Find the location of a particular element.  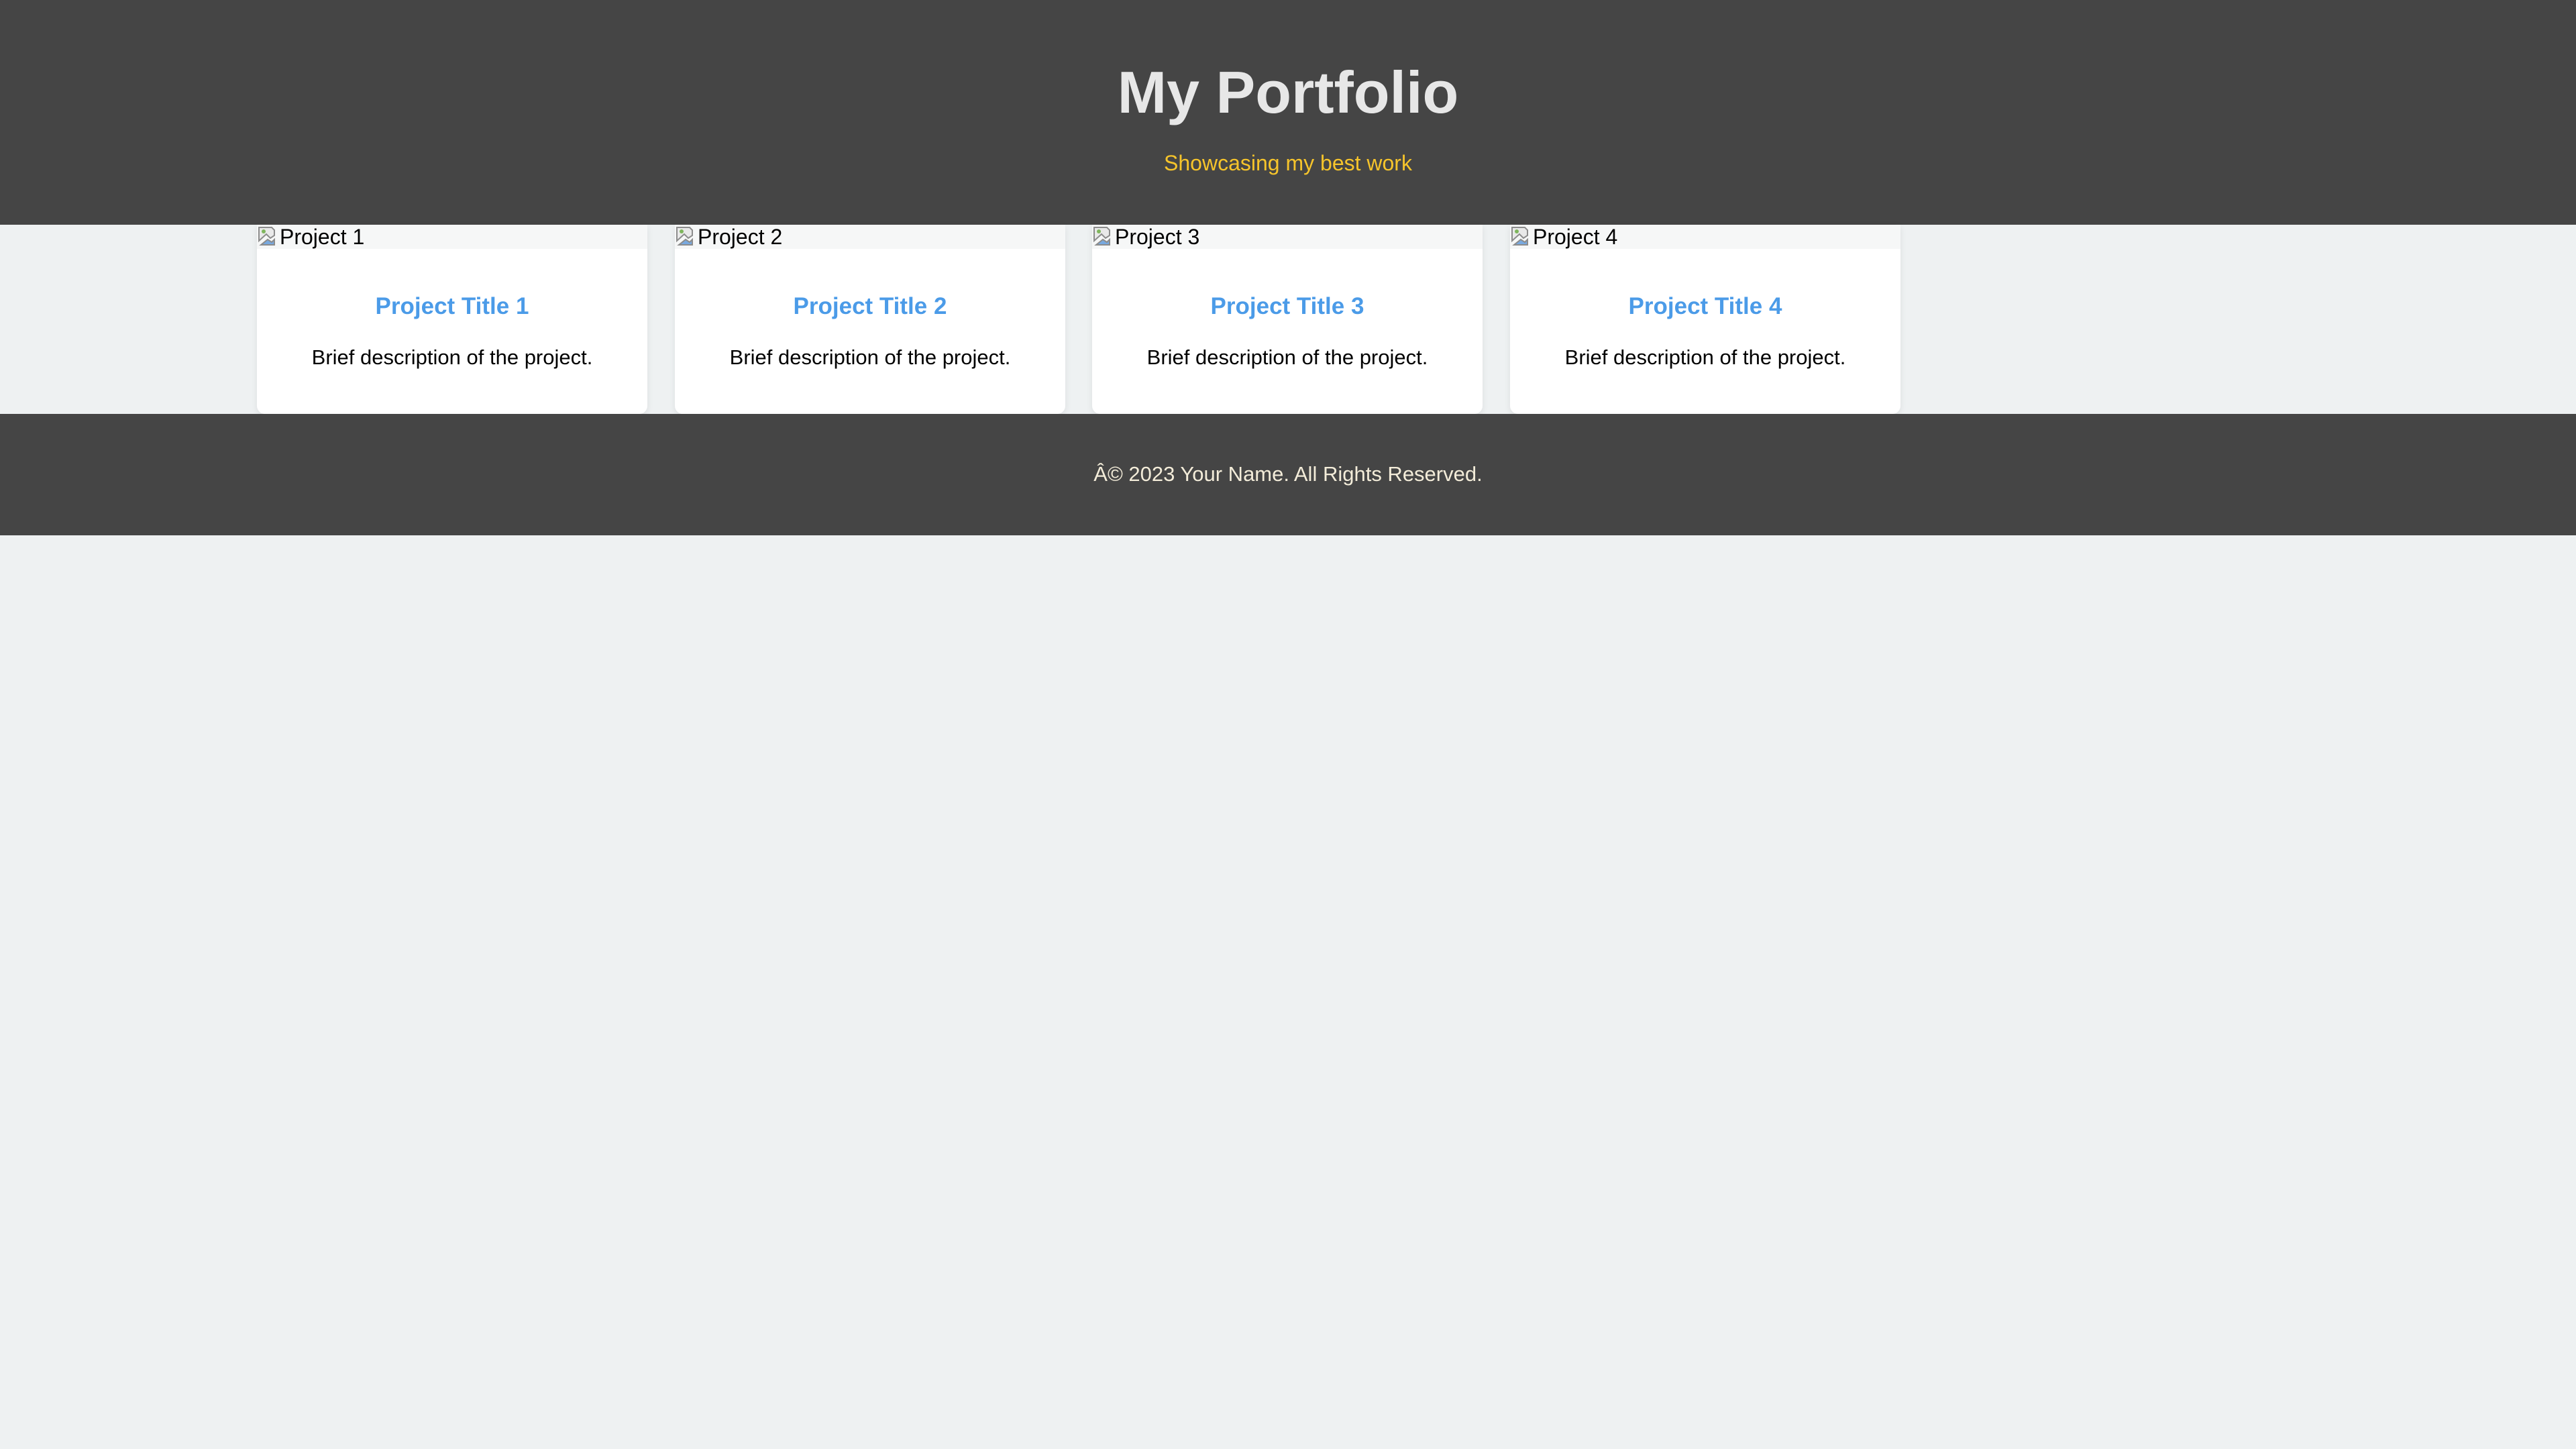

site-footer: Â© 2023 Your Name. All Rights Reserved. is located at coordinates (1288, 474).